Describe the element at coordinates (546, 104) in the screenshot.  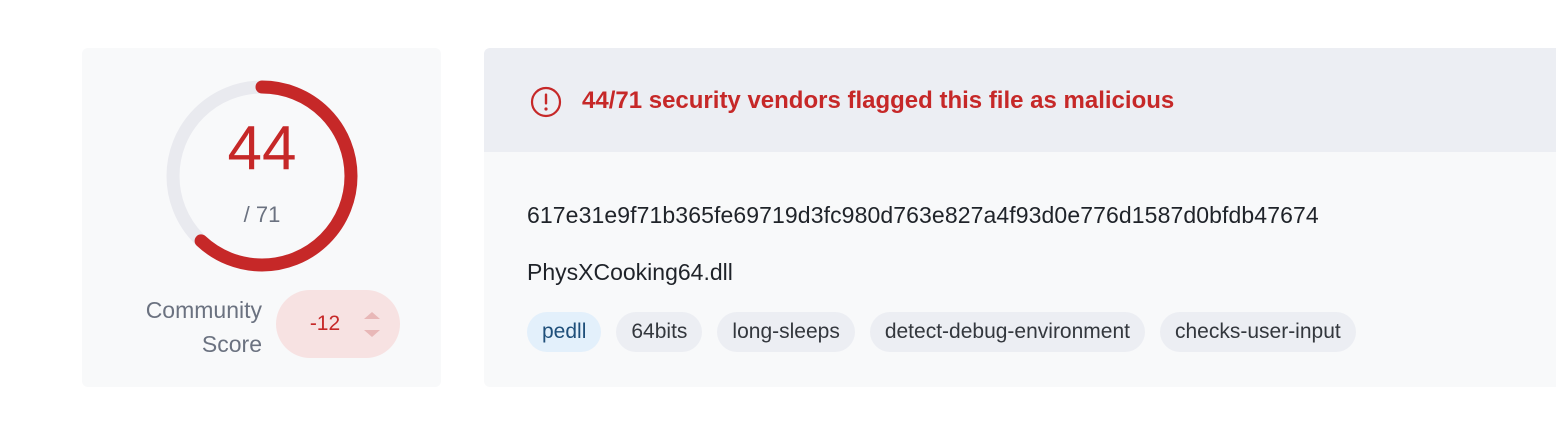
I see `exclamation-circle-icon` at that location.